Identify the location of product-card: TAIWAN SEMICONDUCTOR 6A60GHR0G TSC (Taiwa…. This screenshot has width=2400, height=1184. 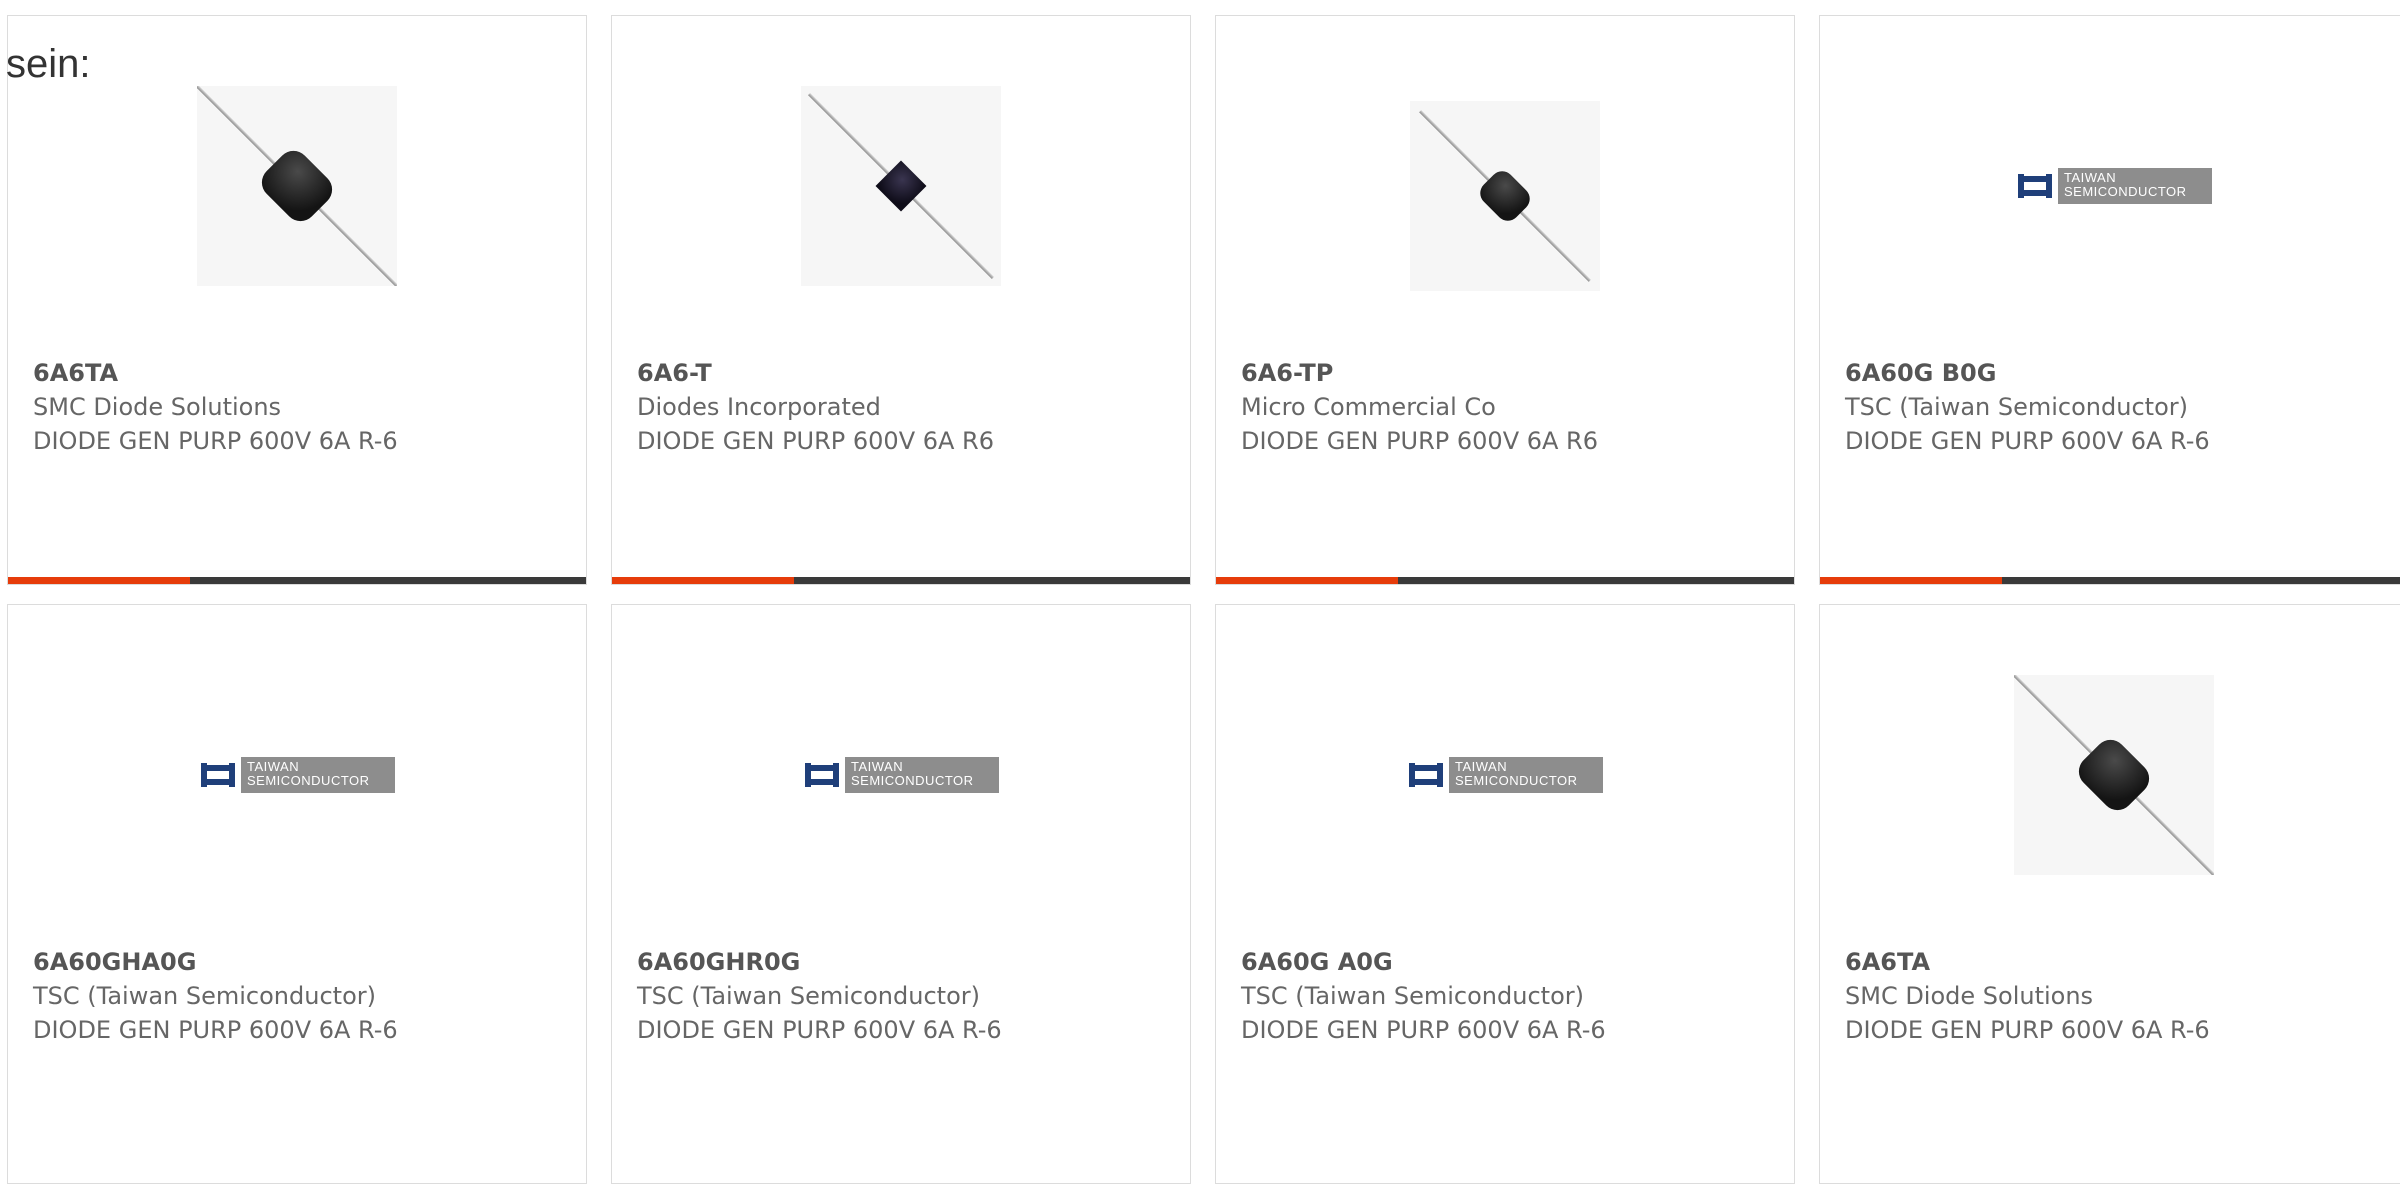
(901, 894).